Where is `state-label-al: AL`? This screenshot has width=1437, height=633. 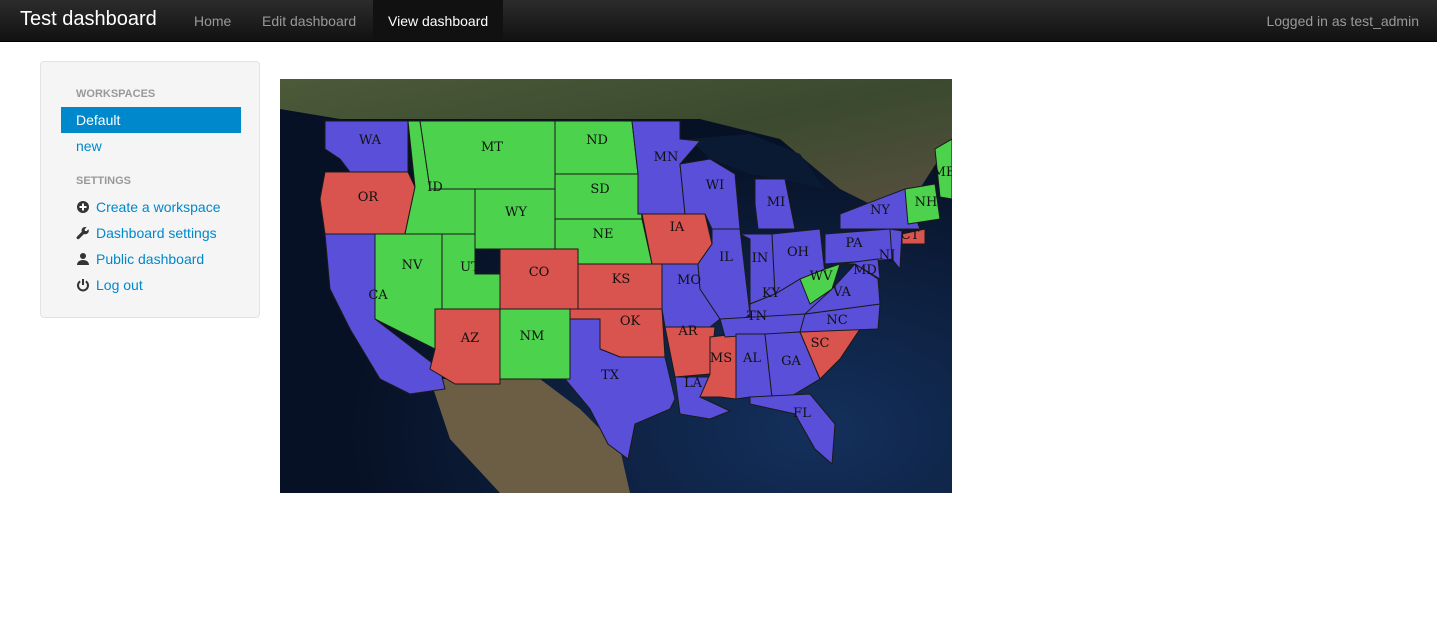
state-label-al: AL is located at coordinates (751, 358).